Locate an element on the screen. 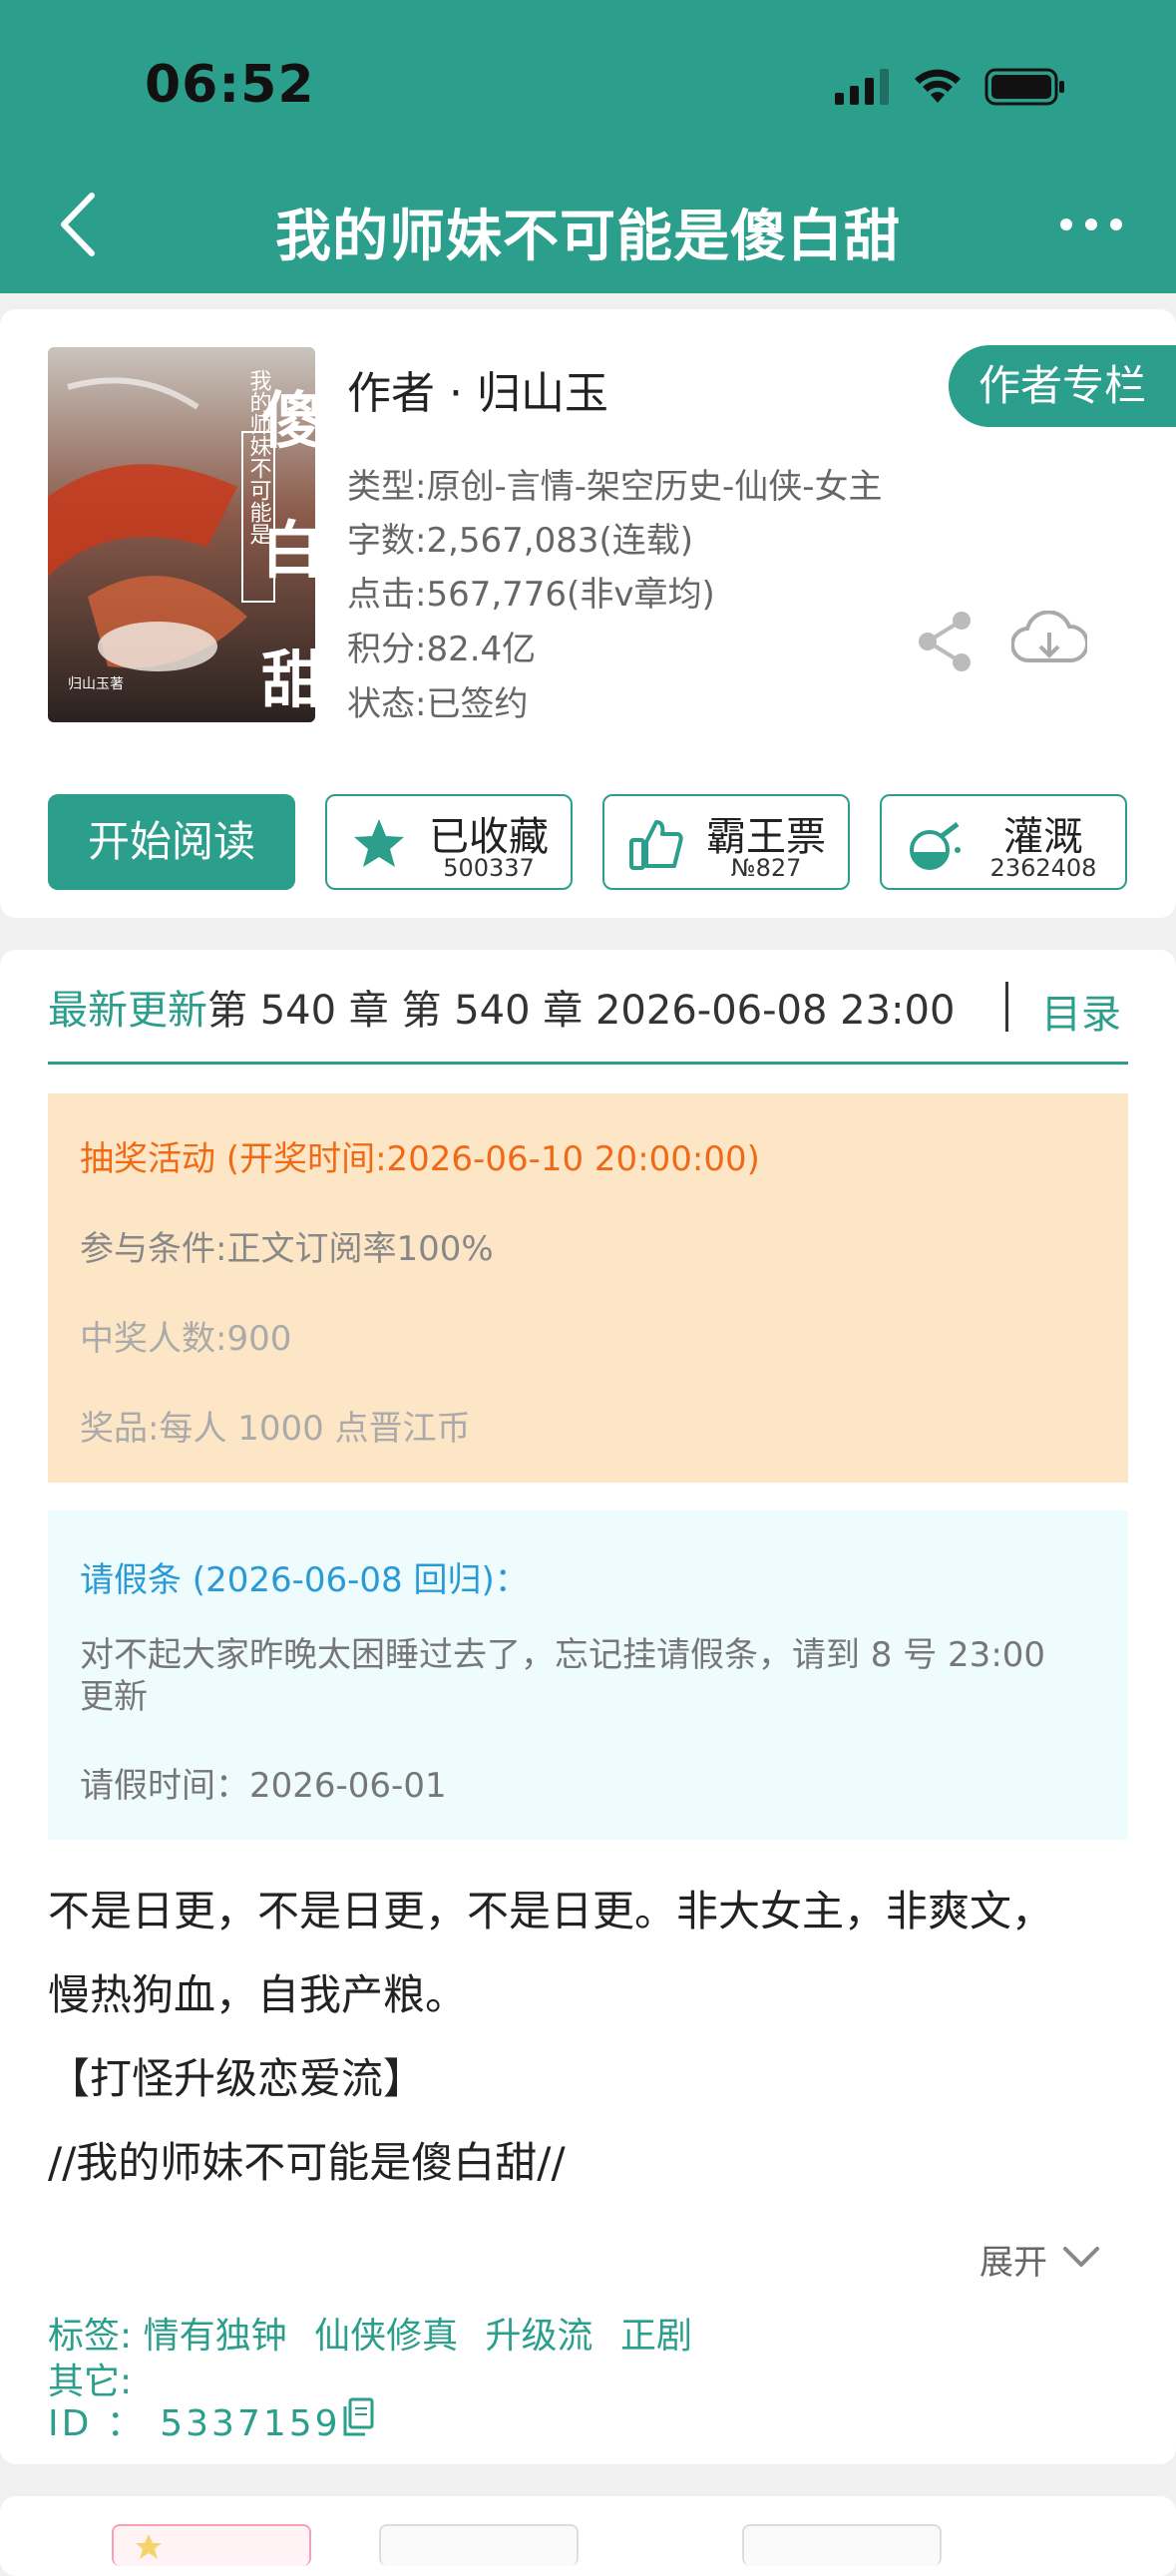  author-column-button: 作者专栏 is located at coordinates (1062, 386).